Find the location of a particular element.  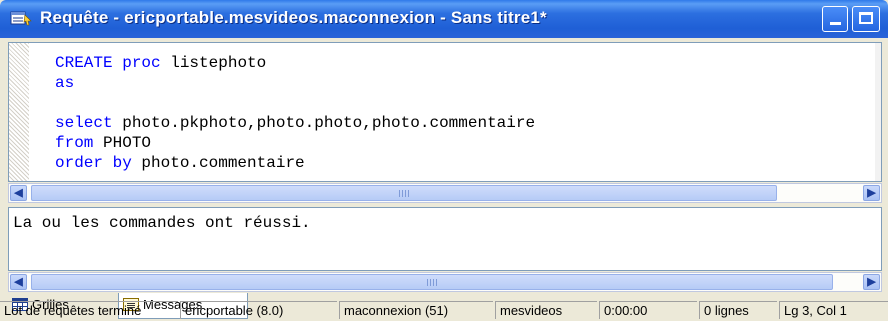

sql-text: PHOTO is located at coordinates (122, 143).